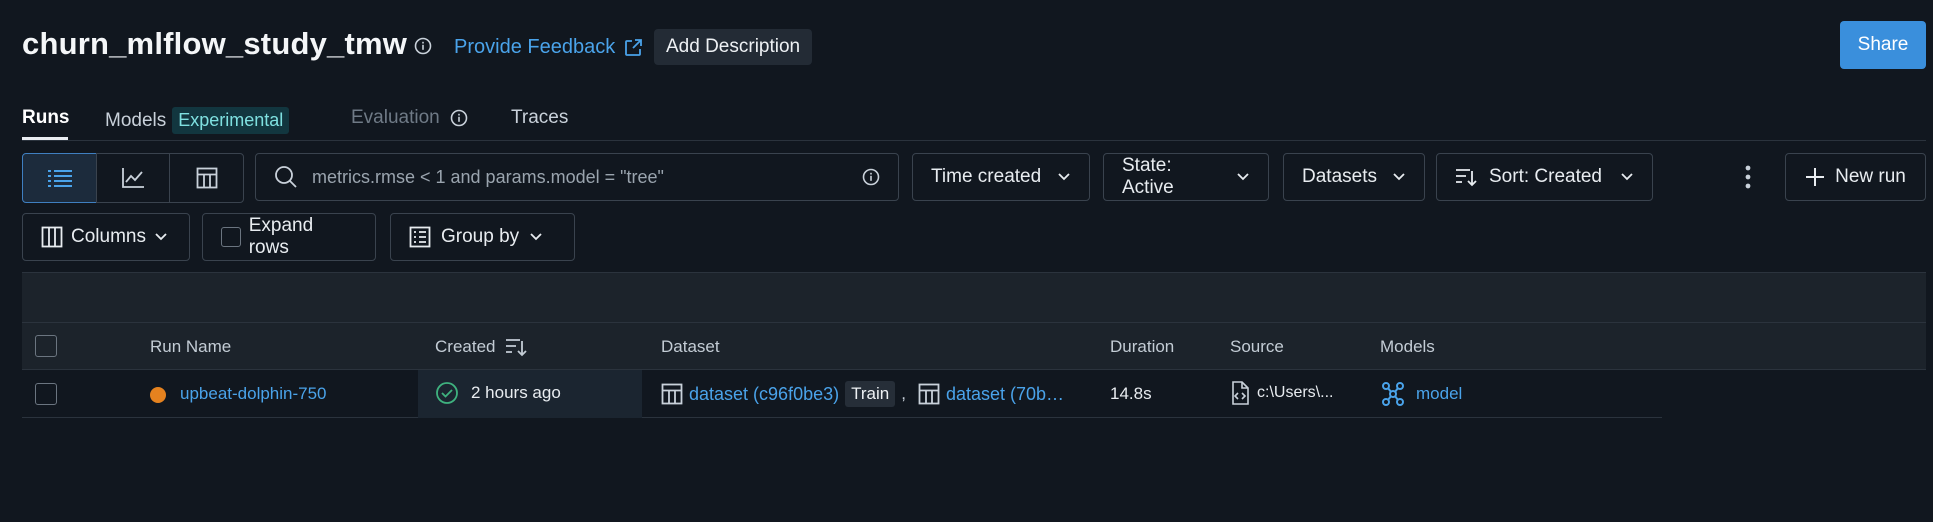 Image resolution: width=1933 pixels, height=522 pixels. I want to click on experimental-badge: Experimental, so click(231, 120).